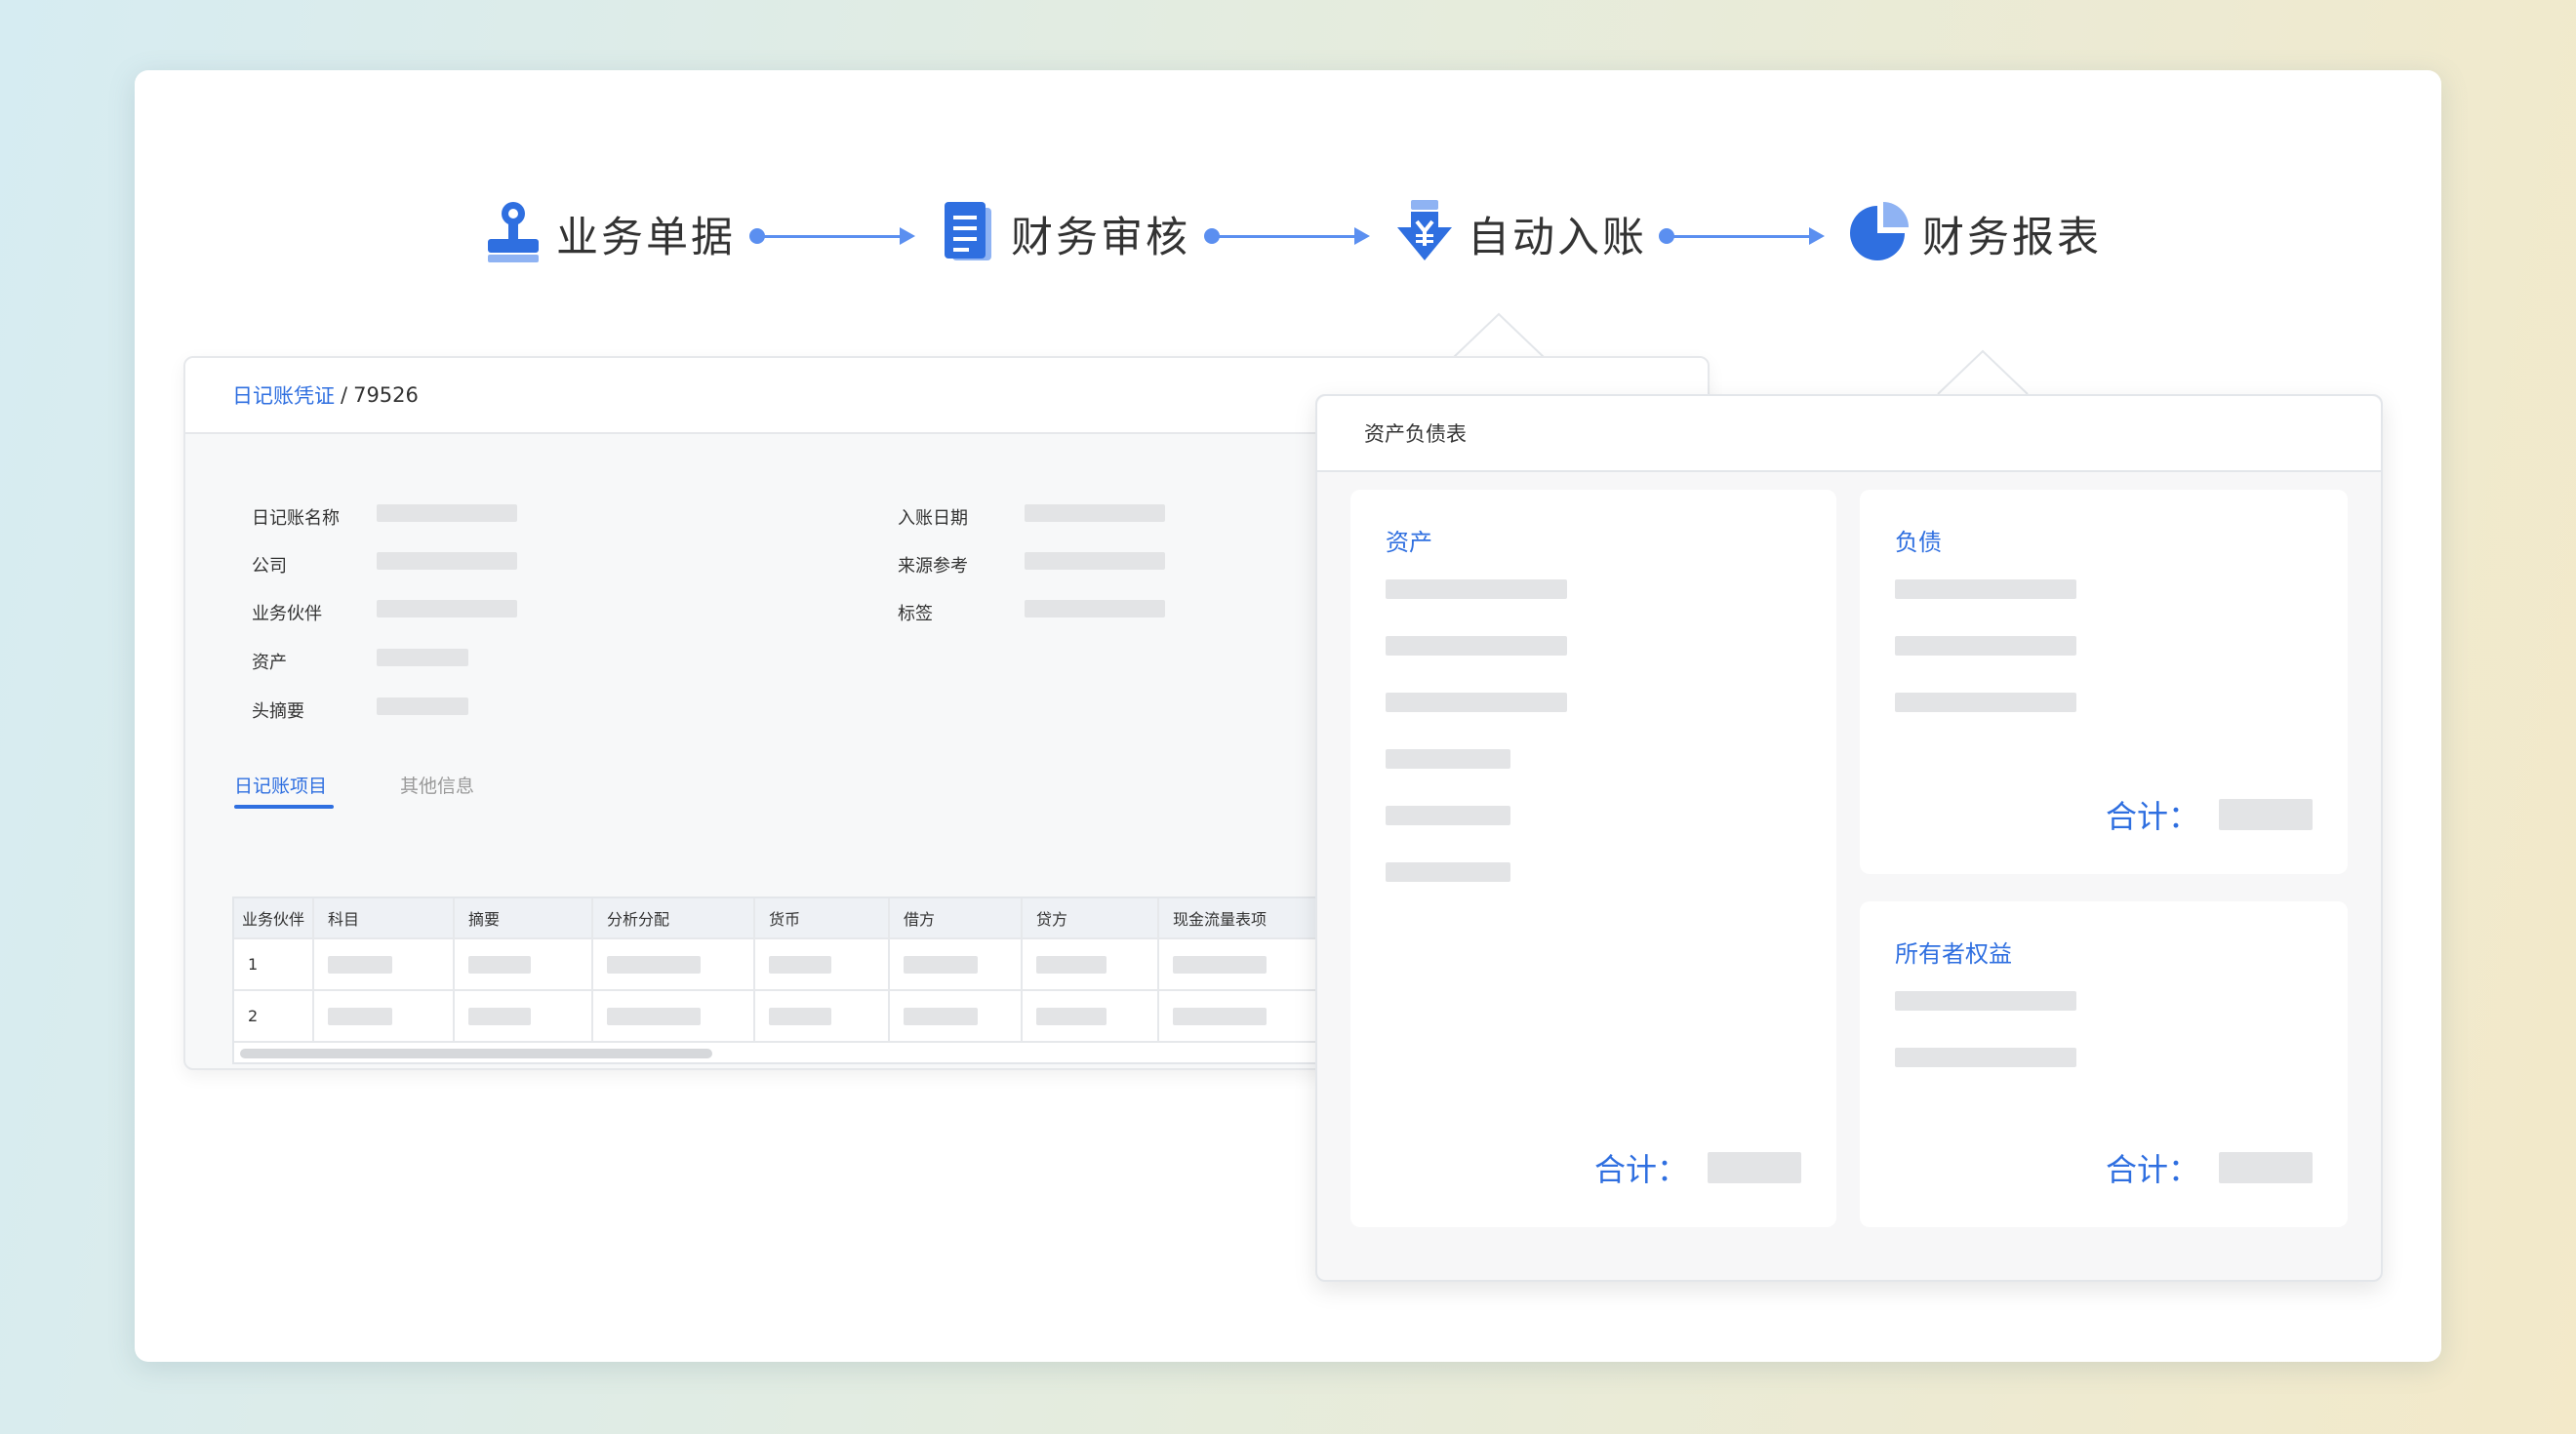 The height and width of the screenshot is (1434, 2576). What do you see at coordinates (1918, 542) in the screenshot?
I see `liabilities-title: 负债` at bounding box center [1918, 542].